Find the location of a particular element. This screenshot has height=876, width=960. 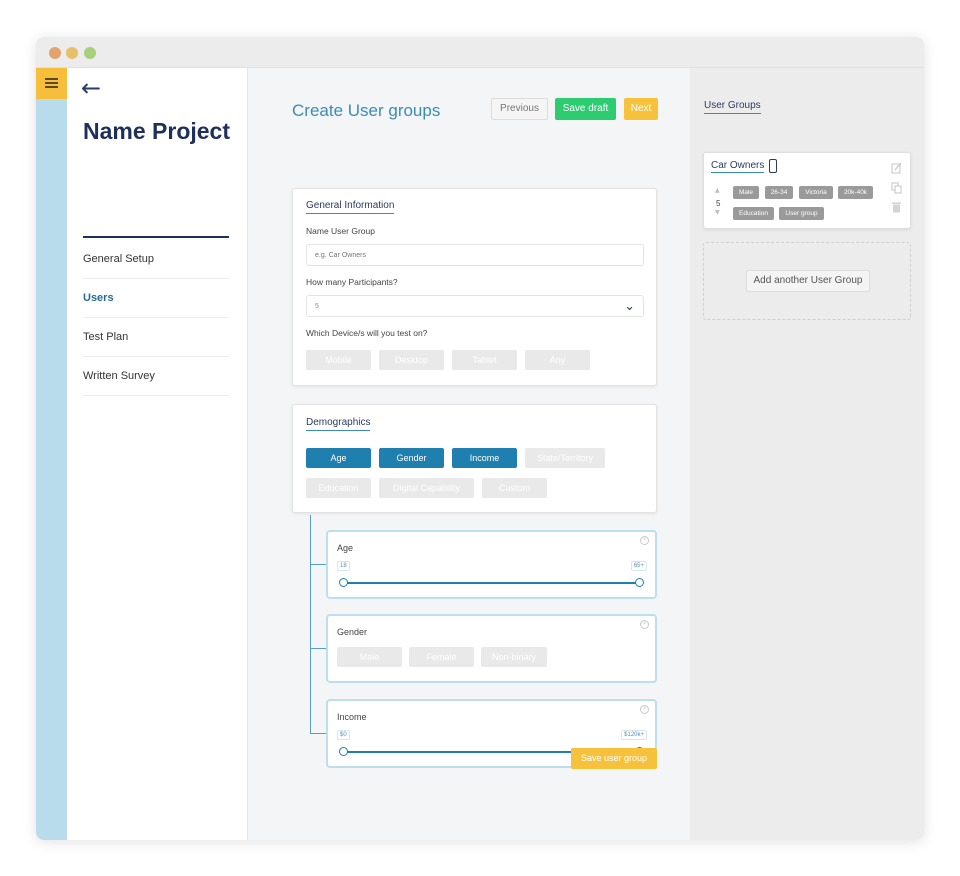

left-rail is located at coordinates (51, 454).